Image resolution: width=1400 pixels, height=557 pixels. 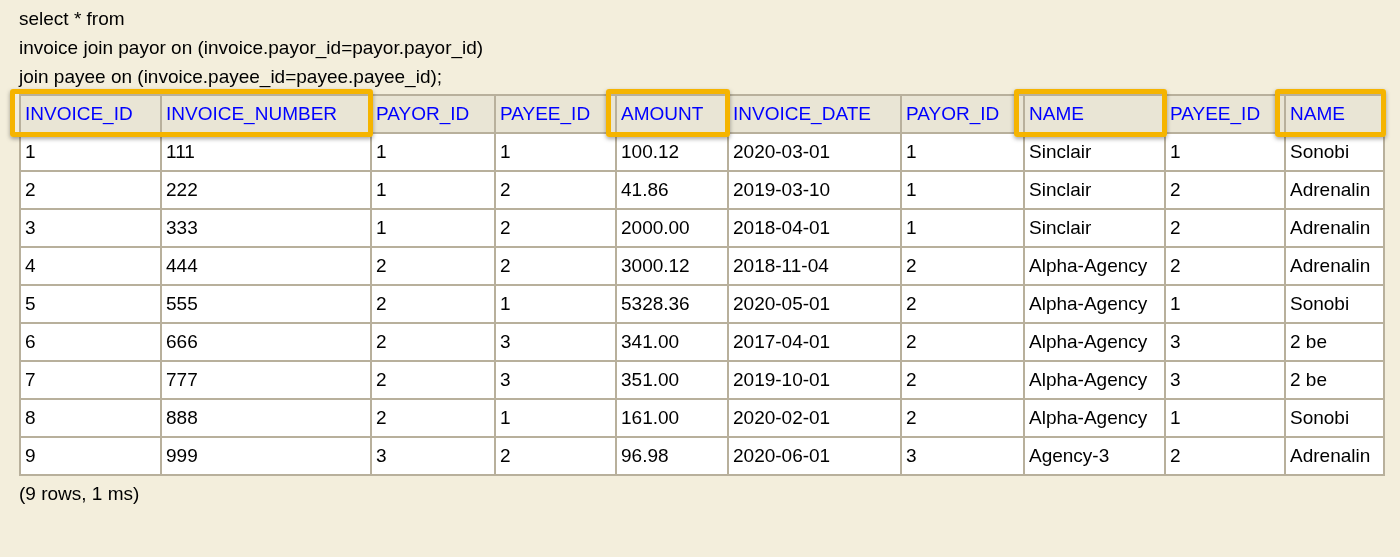 I want to click on table-cell: 5328.36, so click(x=672, y=304).